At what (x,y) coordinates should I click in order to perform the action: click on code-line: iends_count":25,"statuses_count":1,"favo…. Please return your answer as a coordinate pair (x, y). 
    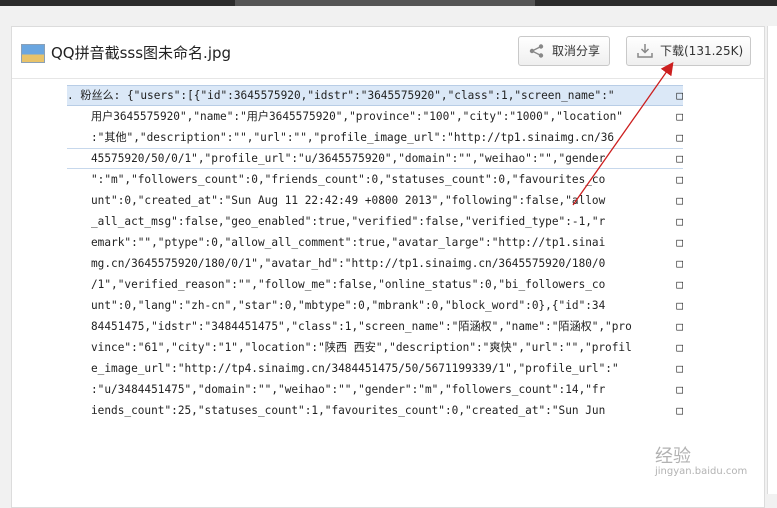
    Looking at the image, I should click on (387, 410).